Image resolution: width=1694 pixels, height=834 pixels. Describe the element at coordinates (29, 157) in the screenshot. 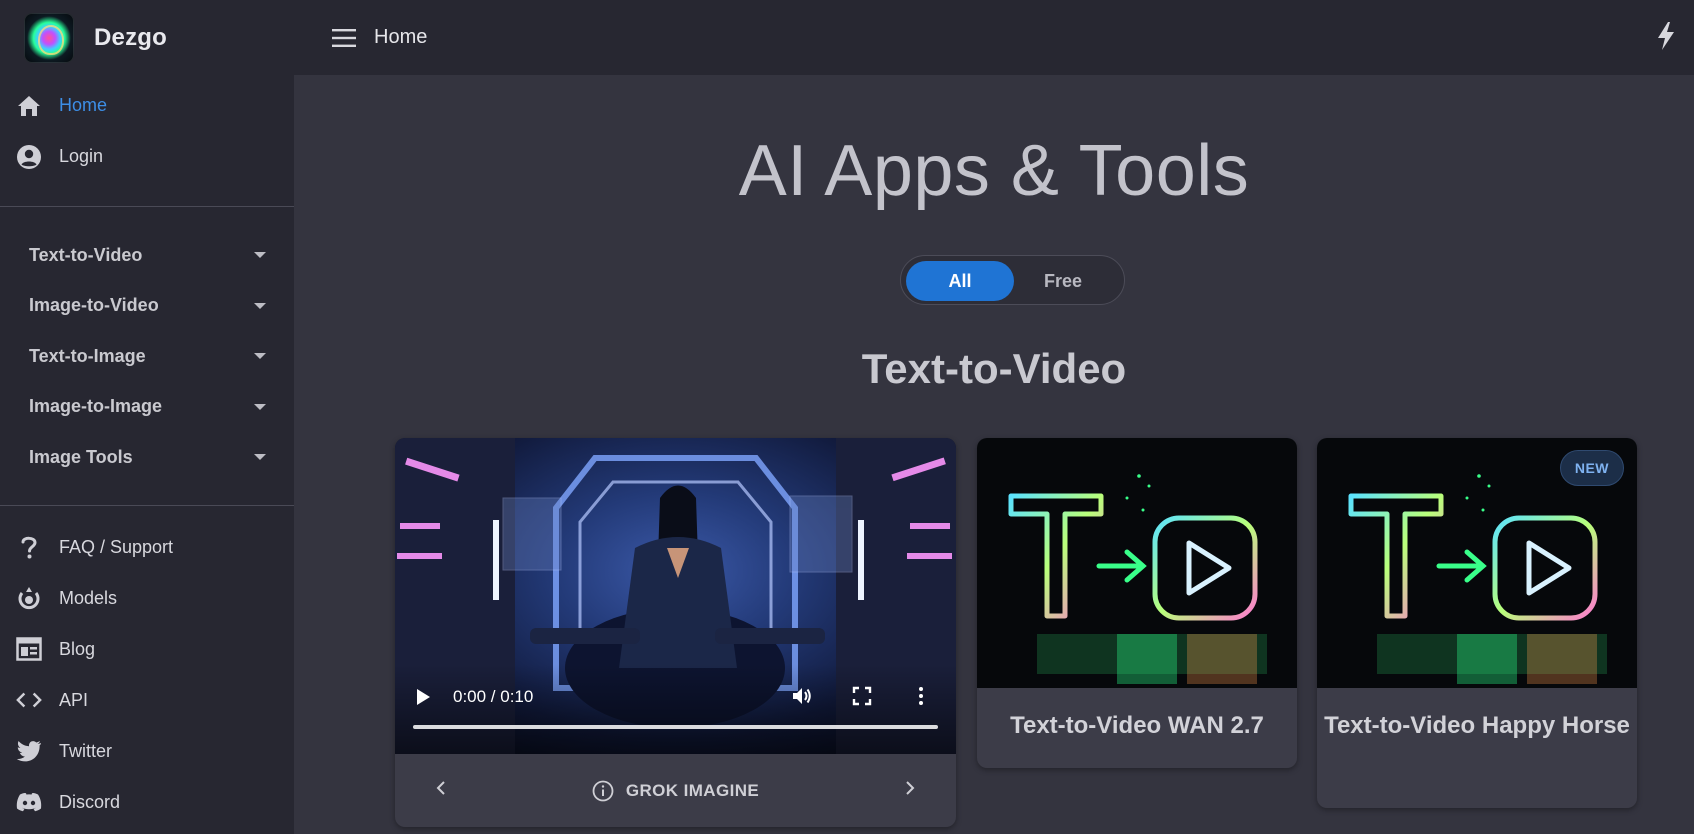

I see `account-icon` at that location.